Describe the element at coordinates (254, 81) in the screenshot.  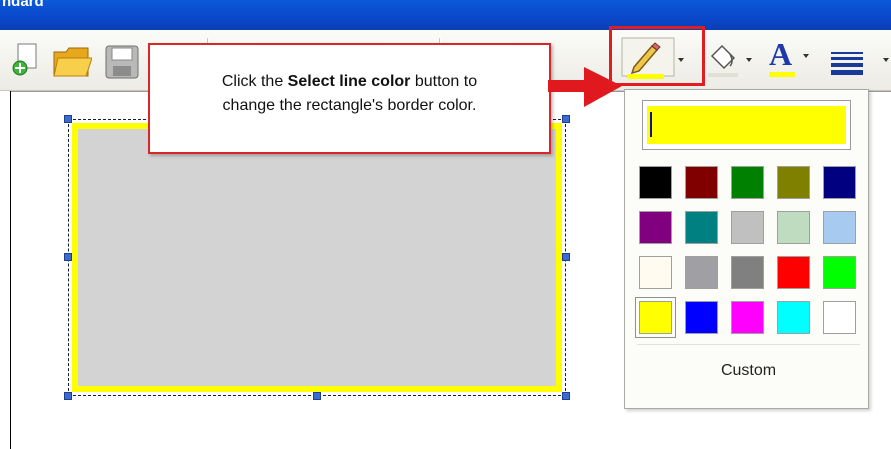
I see `callout-text-pre: Click the` at that location.